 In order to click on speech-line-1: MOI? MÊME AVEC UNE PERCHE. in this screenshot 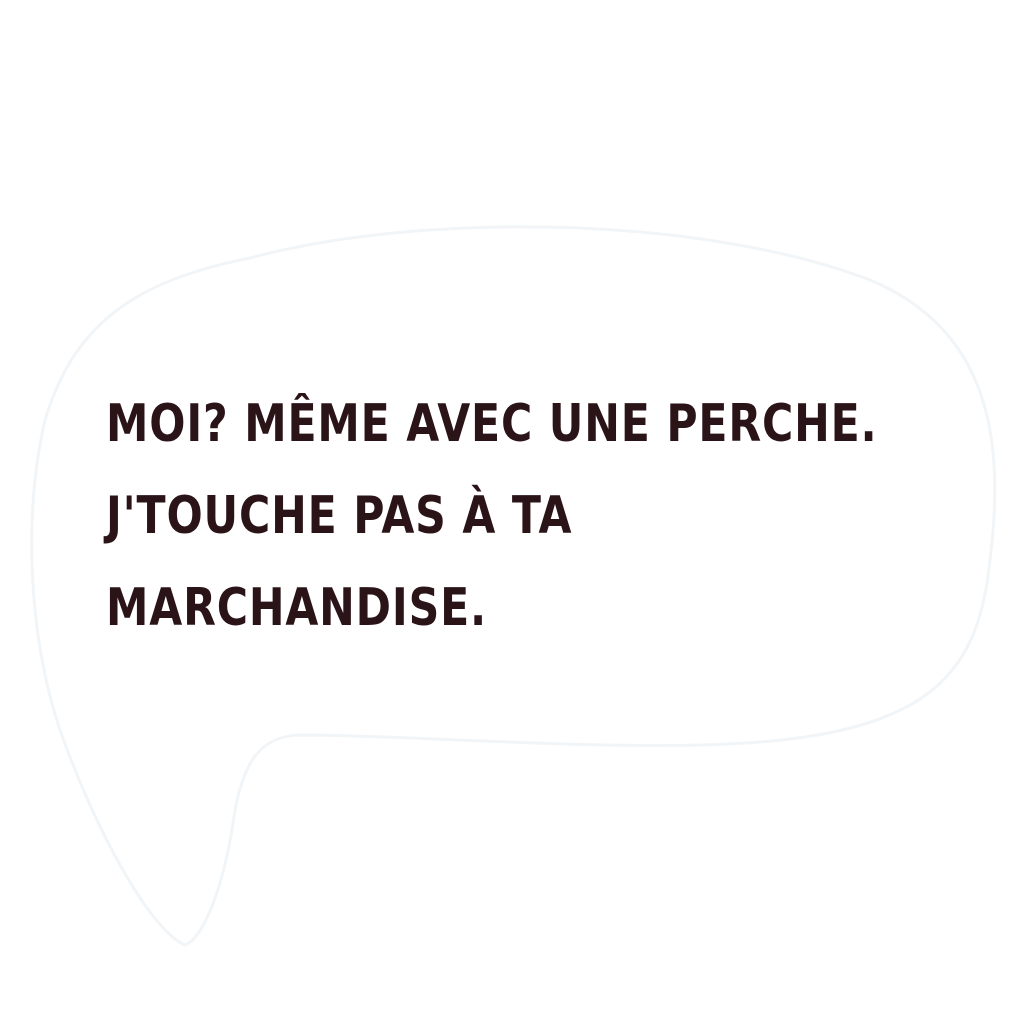, I will do `click(492, 424)`.